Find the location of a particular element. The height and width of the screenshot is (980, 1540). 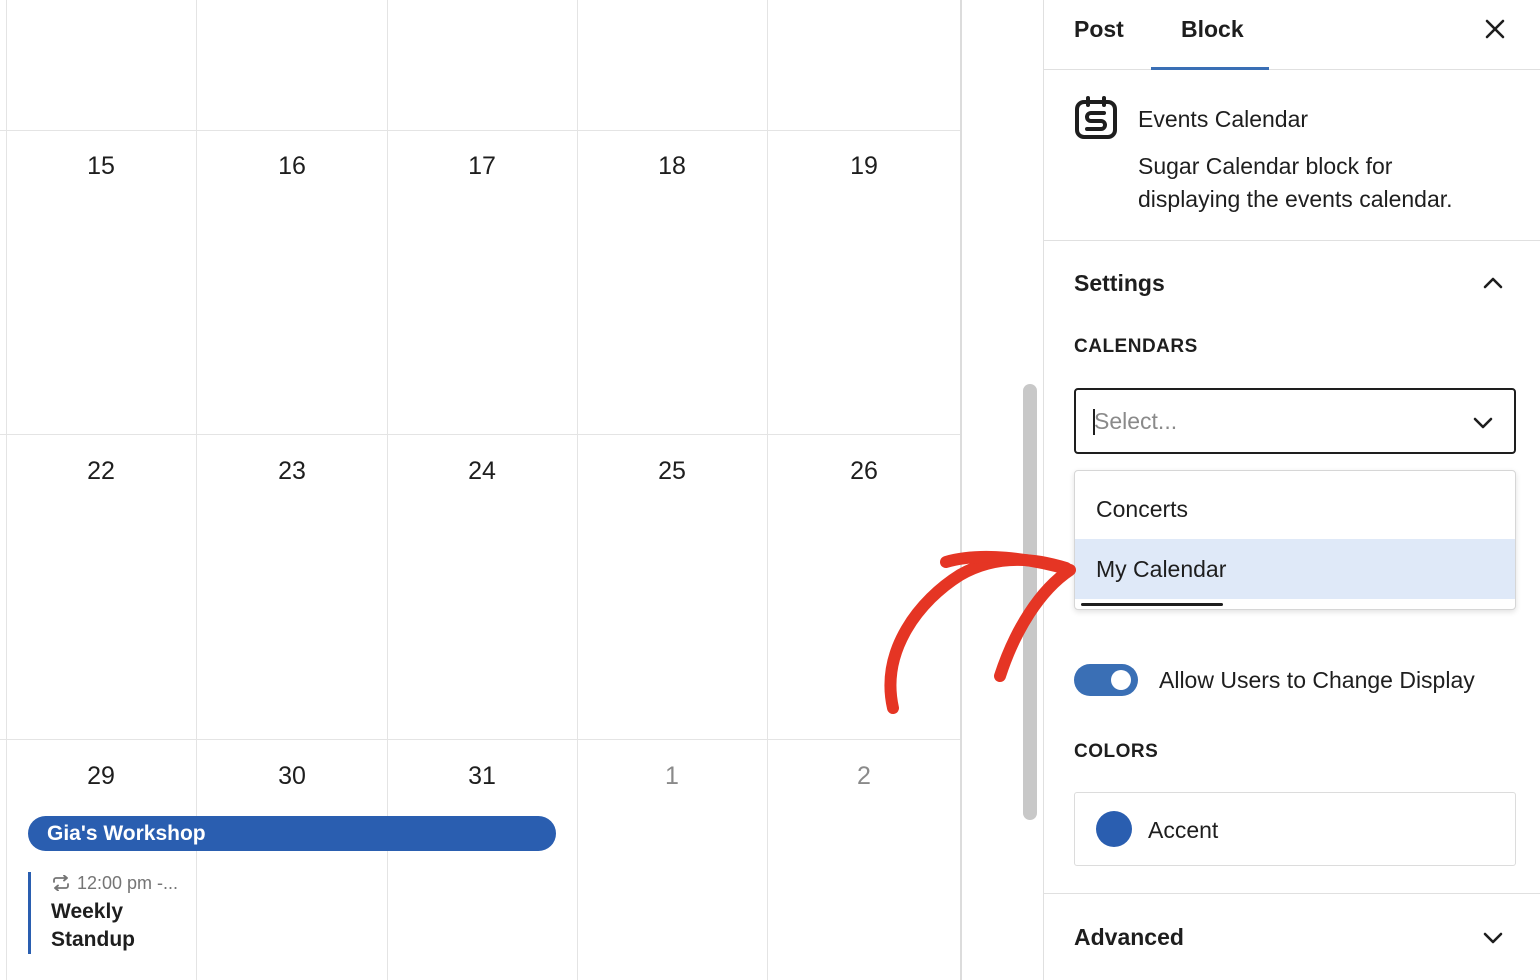

accent-color-picker: Accent is located at coordinates (1295, 829).